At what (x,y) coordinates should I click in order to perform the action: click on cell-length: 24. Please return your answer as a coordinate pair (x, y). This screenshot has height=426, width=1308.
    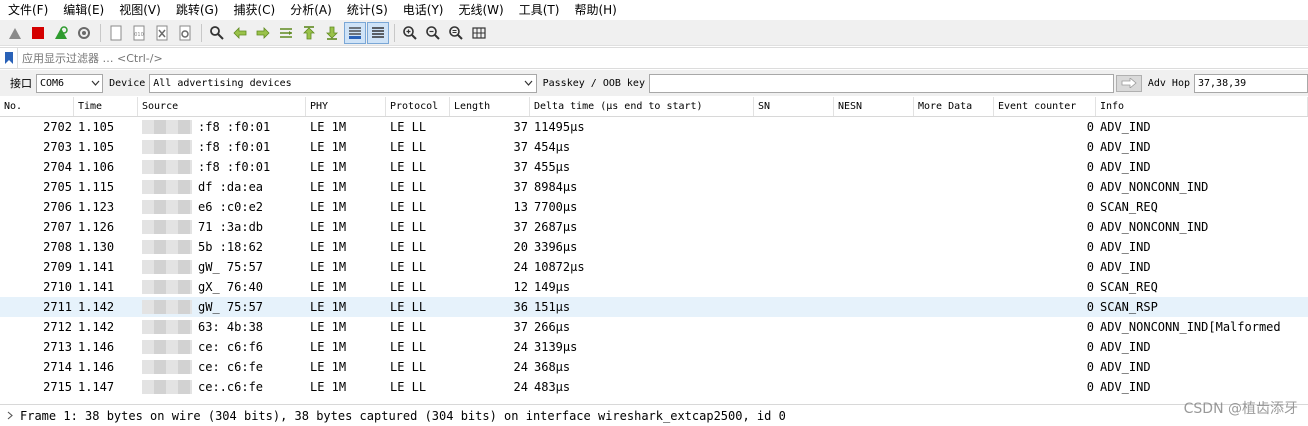
    Looking at the image, I should click on (520, 267).